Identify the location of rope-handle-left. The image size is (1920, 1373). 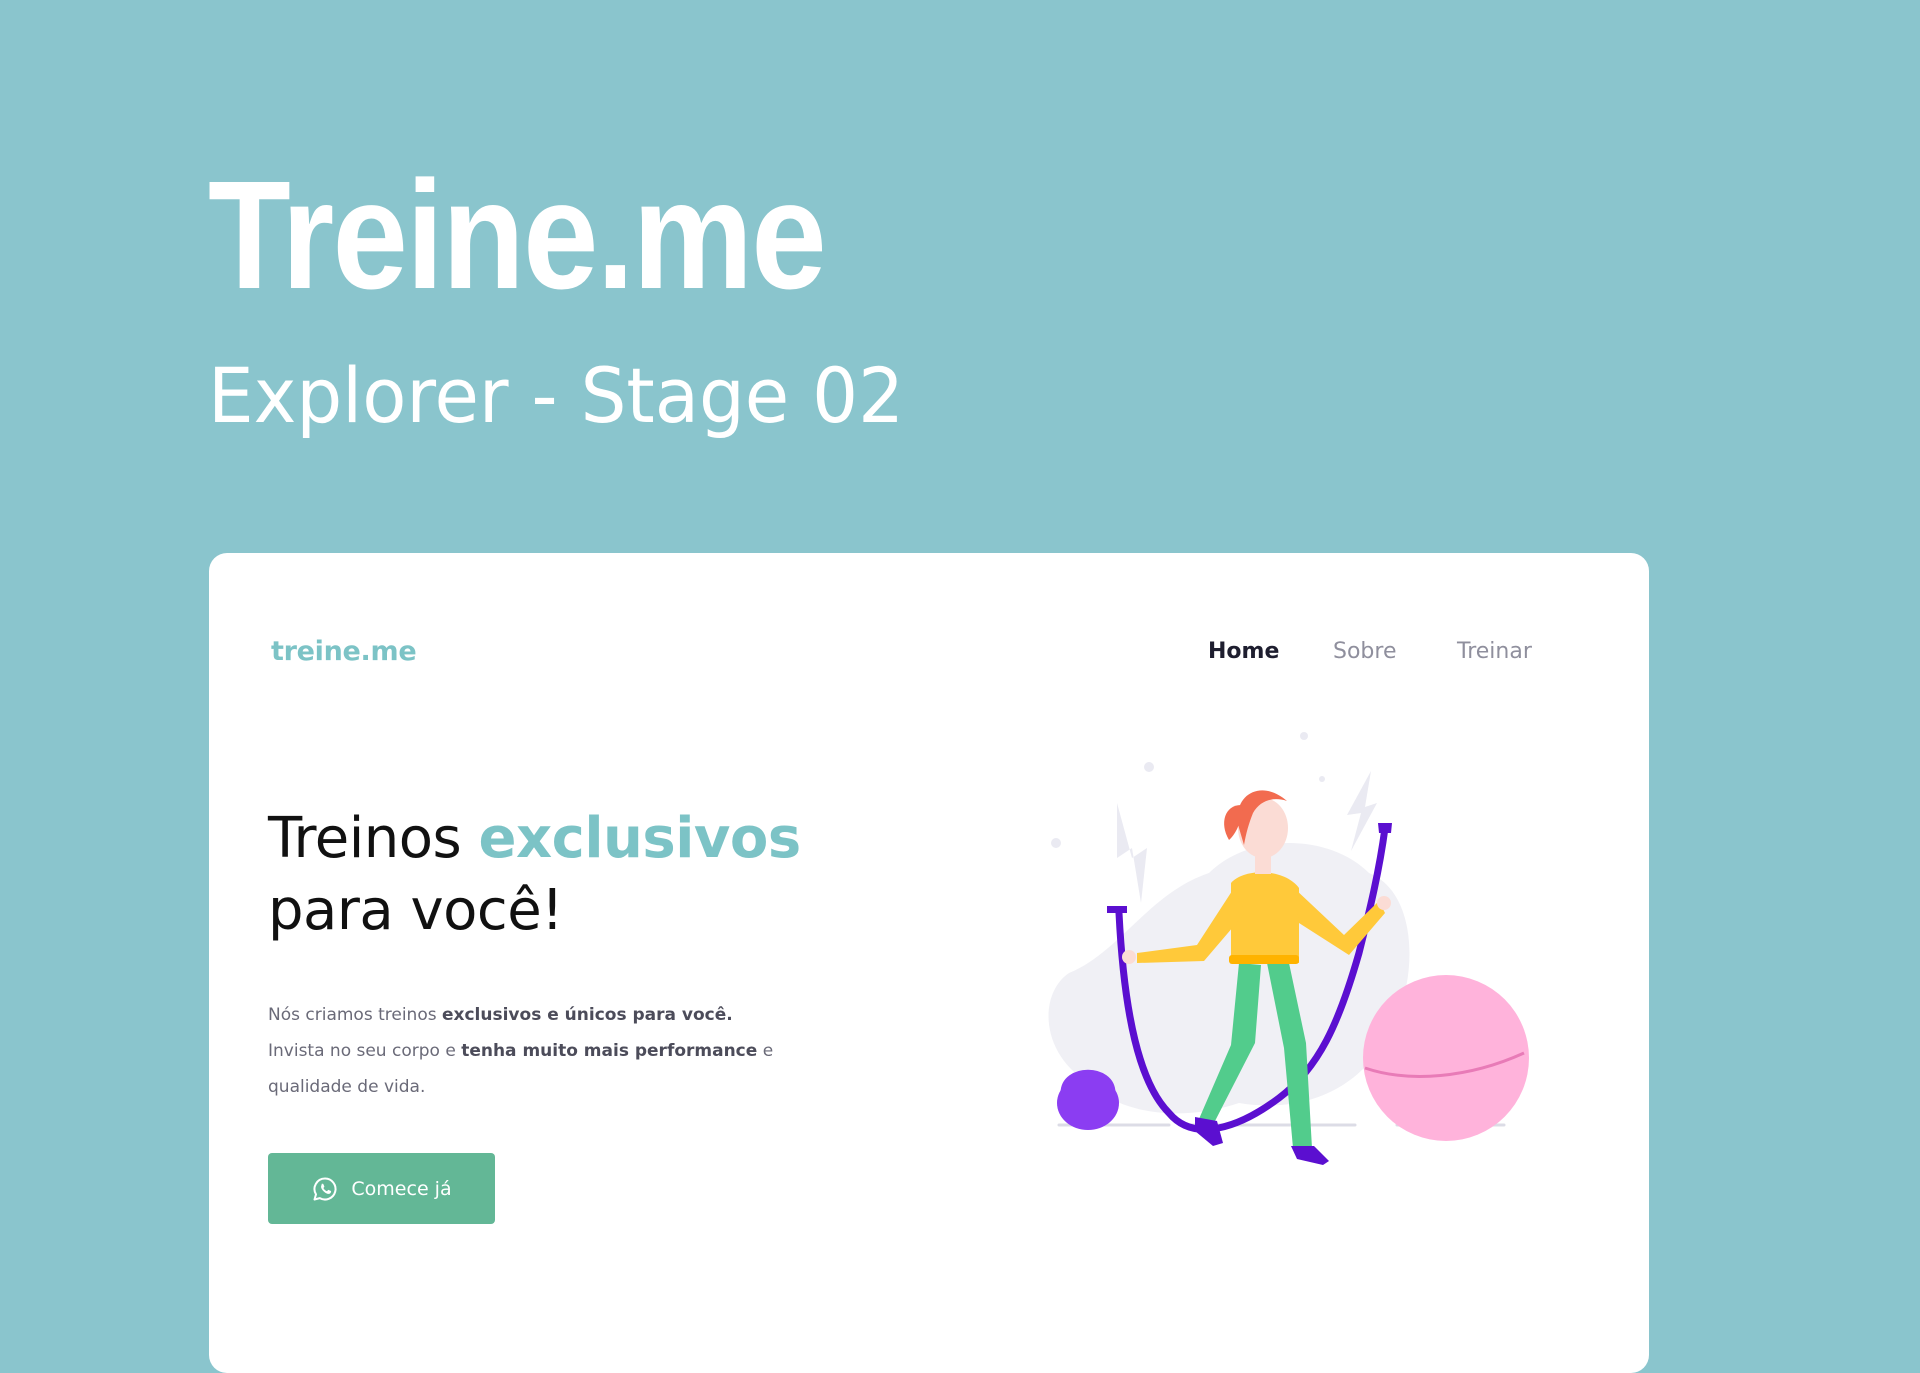
(1117, 909).